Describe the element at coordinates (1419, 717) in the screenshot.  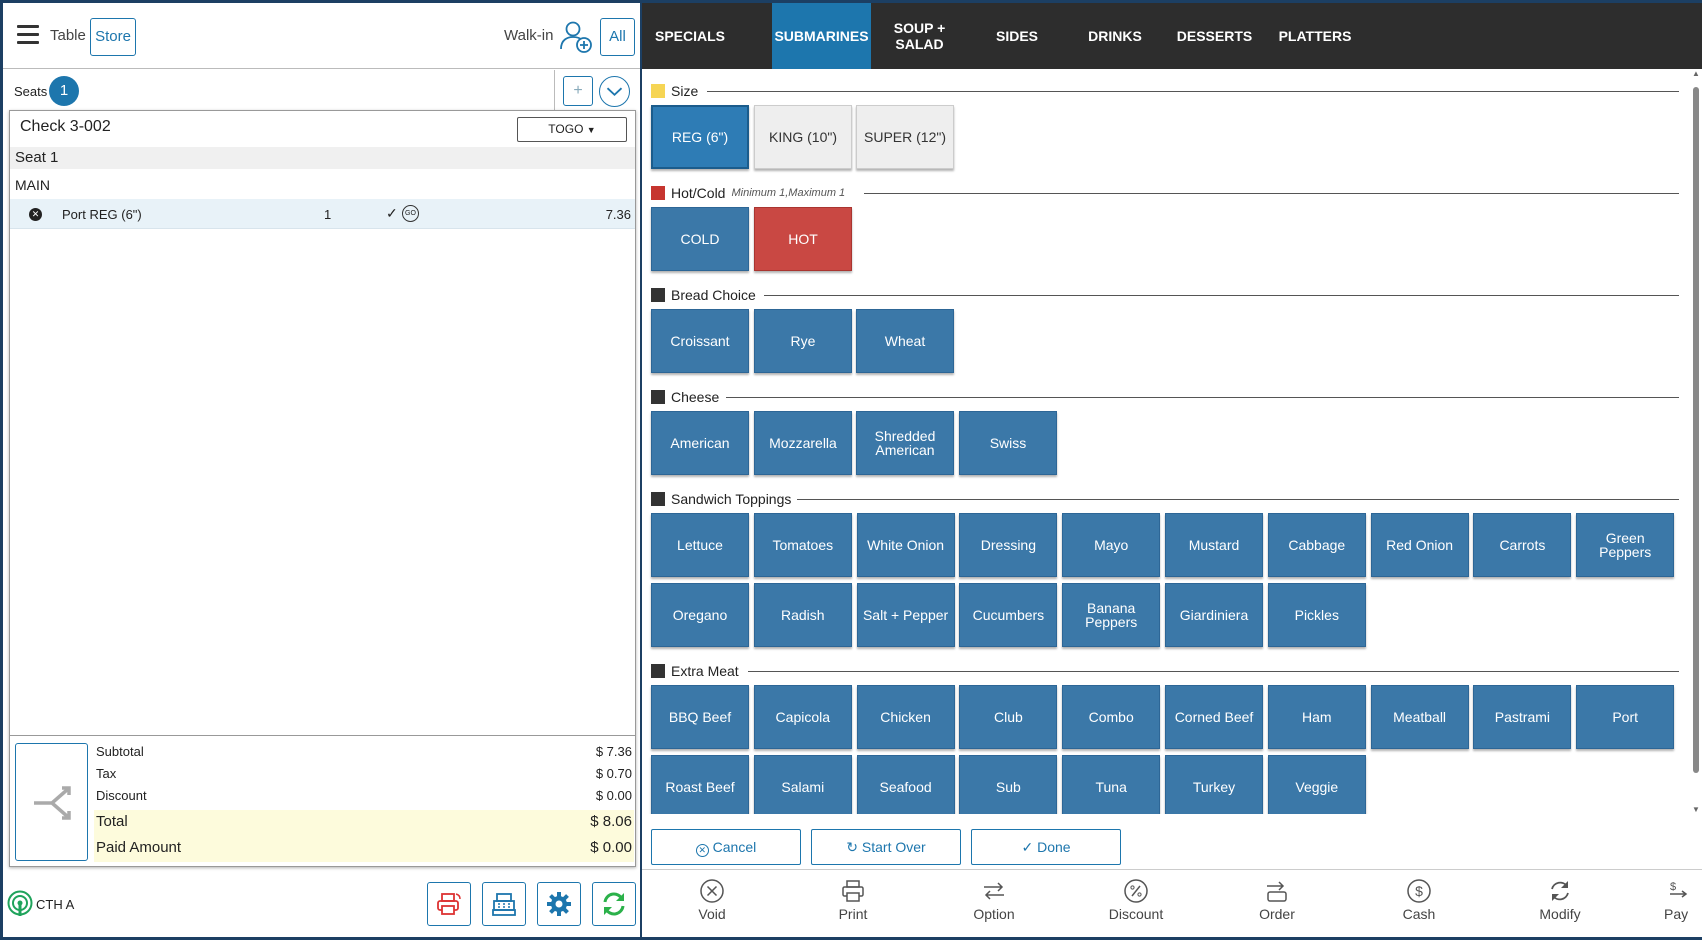
I see `modifier-button: Meatball` at that location.